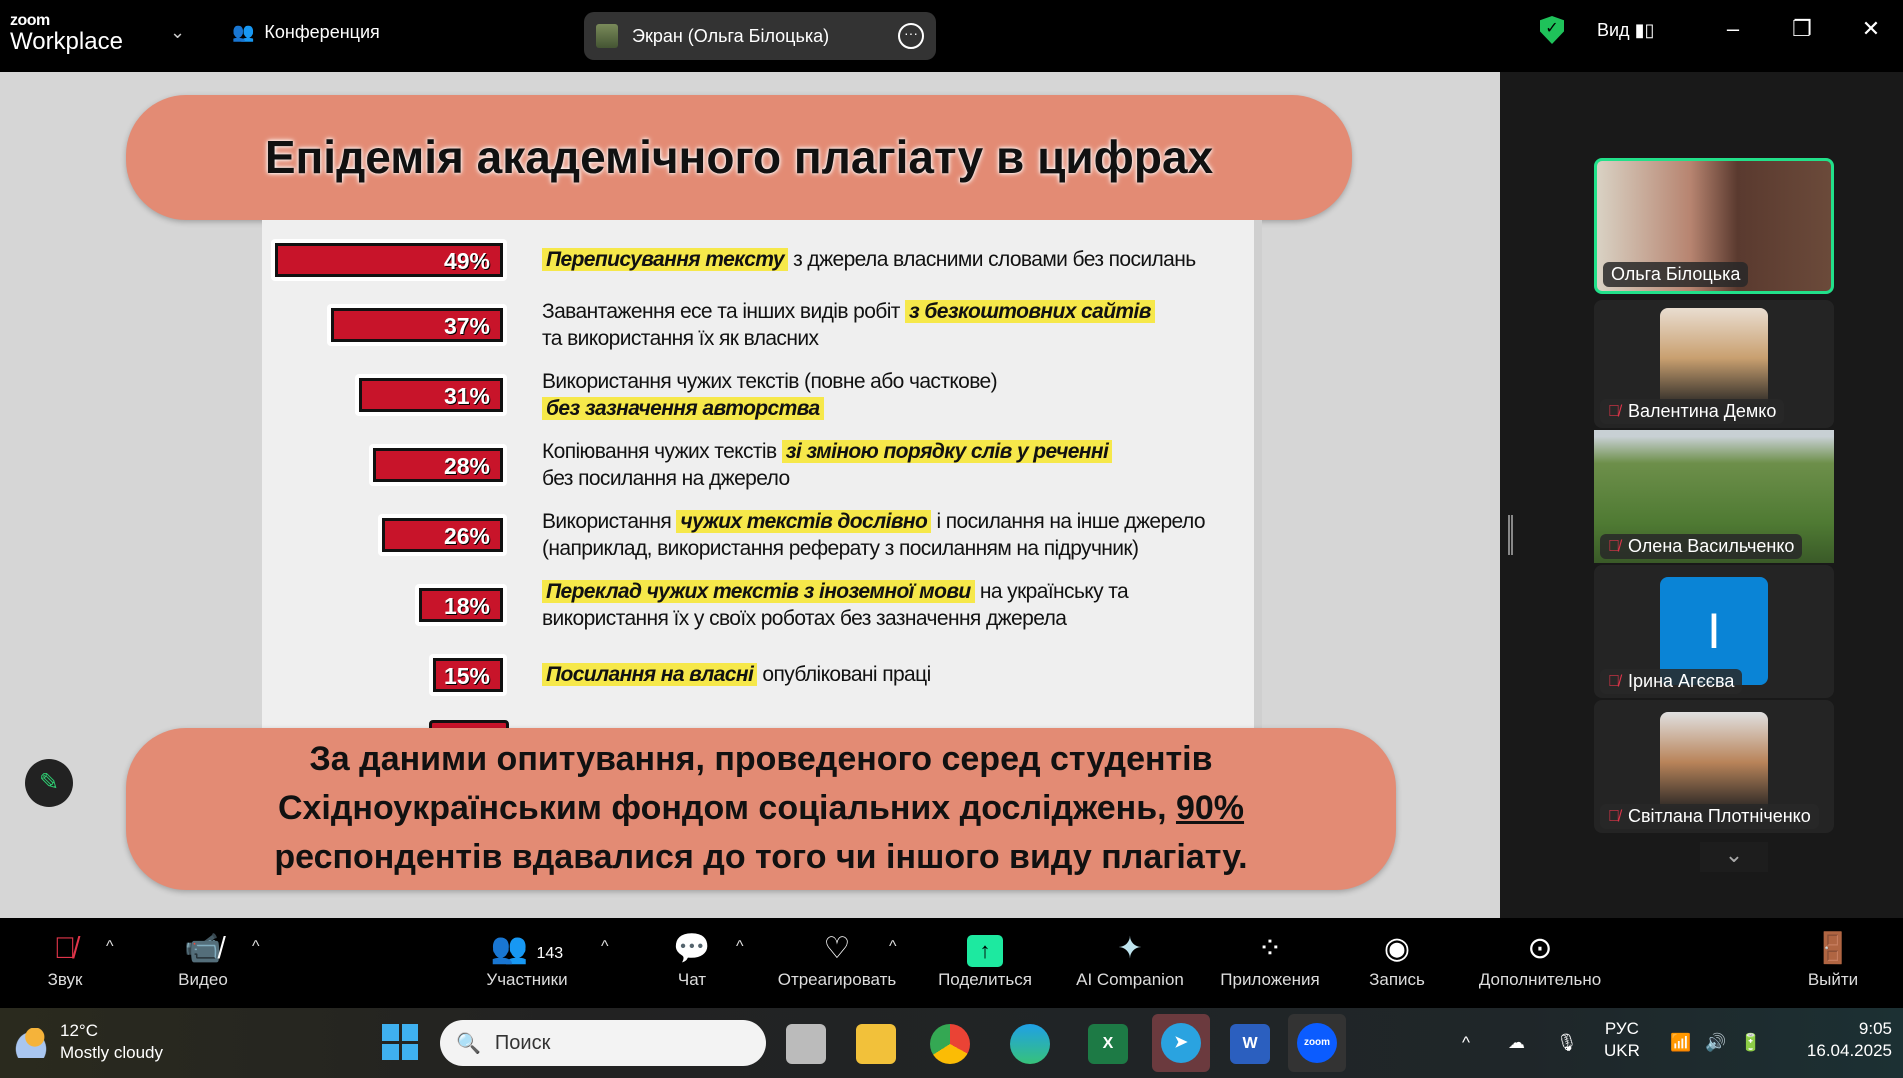 This screenshot has width=1903, height=1078. I want to click on battery-icon: 🔋, so click(1750, 1043).